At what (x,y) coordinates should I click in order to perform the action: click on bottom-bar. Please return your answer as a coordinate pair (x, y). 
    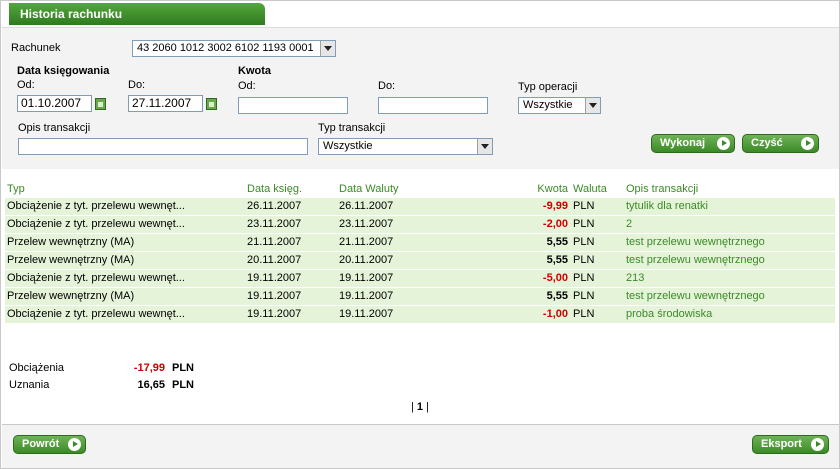
    Looking at the image, I should click on (420, 446).